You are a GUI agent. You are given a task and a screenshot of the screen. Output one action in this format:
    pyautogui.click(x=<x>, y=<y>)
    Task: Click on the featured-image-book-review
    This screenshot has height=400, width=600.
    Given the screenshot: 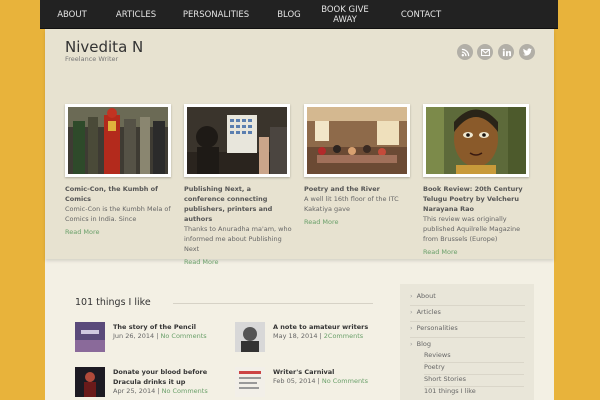 What is the action you would take?
    pyautogui.click(x=476, y=140)
    